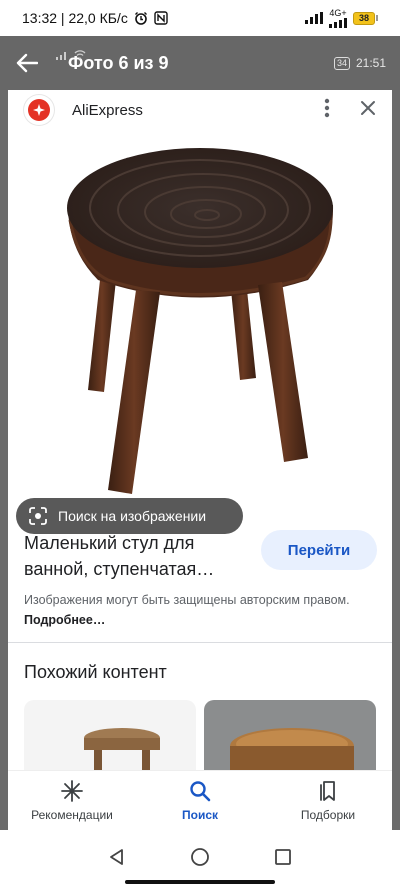  Describe the element at coordinates (283, 859) in the screenshot. I see `recents-square-icon` at that location.